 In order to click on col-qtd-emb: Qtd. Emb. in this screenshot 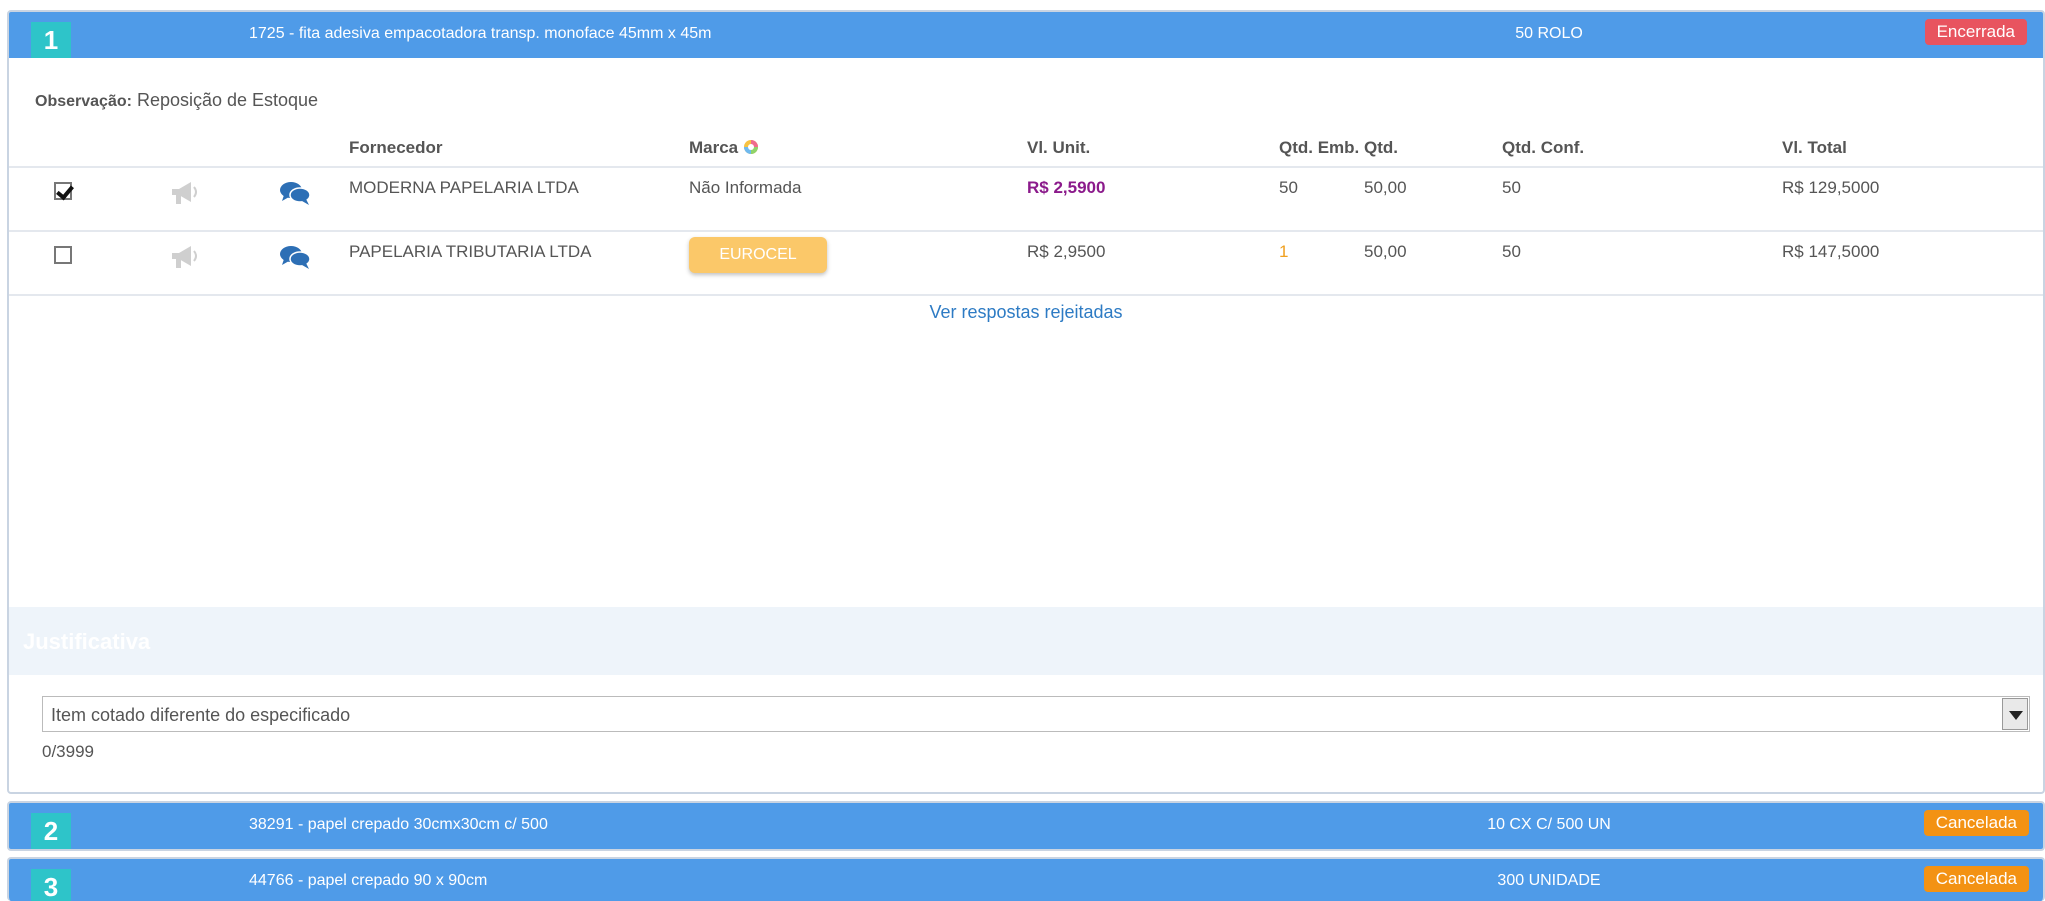, I will do `click(1319, 147)`.